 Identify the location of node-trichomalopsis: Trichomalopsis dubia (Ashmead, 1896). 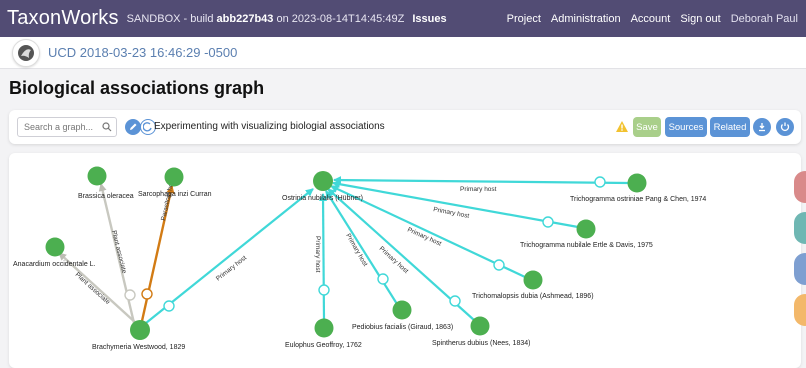
(533, 285).